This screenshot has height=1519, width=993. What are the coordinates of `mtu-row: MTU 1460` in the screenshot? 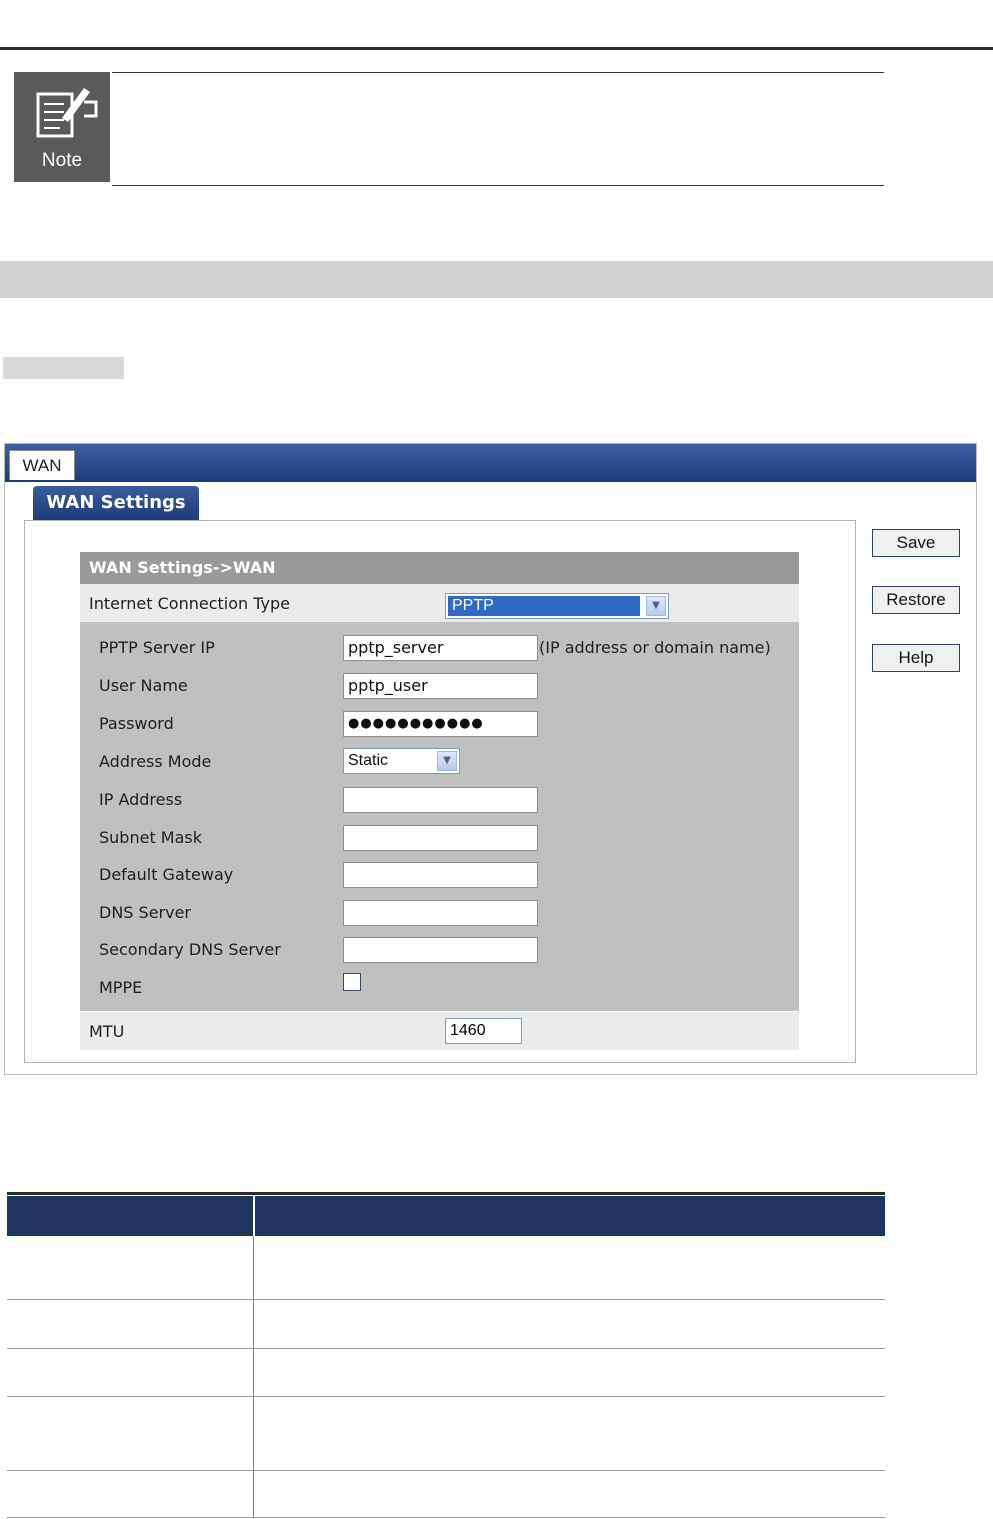 It's located at (439, 1031).